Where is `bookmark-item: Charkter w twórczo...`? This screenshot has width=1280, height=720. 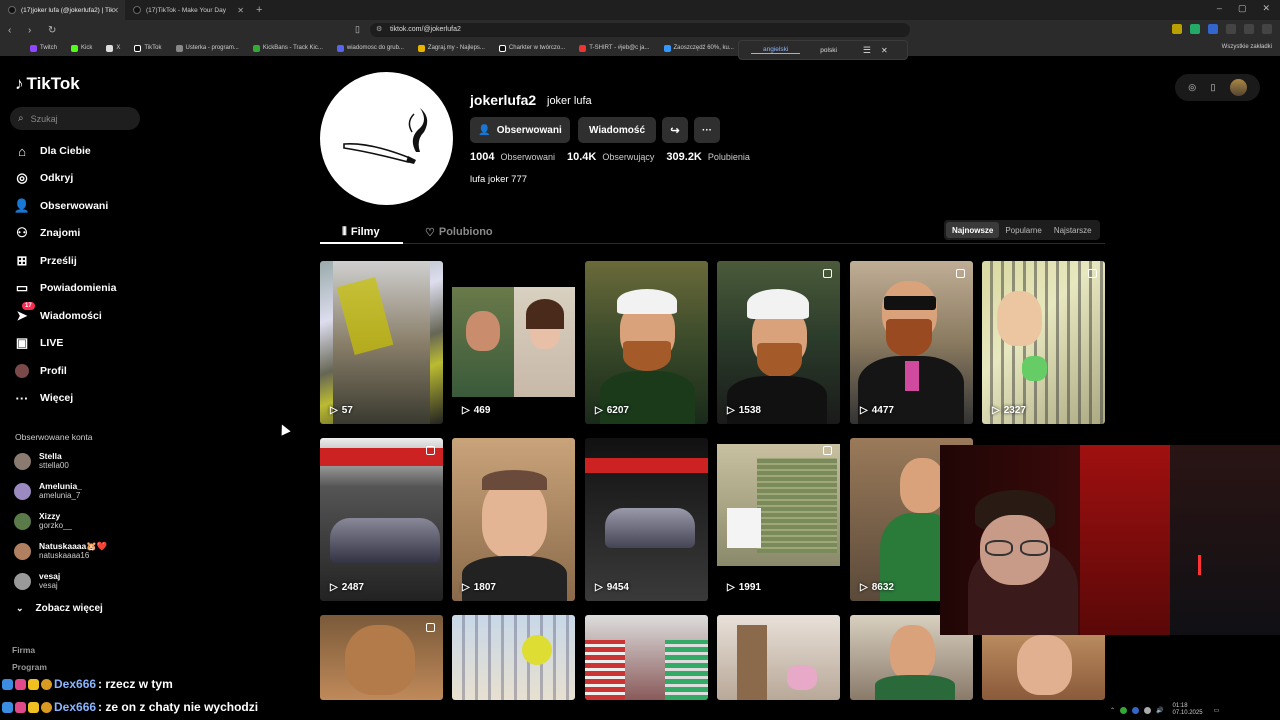 bookmark-item: Charkter w twórczo... is located at coordinates (531, 48).